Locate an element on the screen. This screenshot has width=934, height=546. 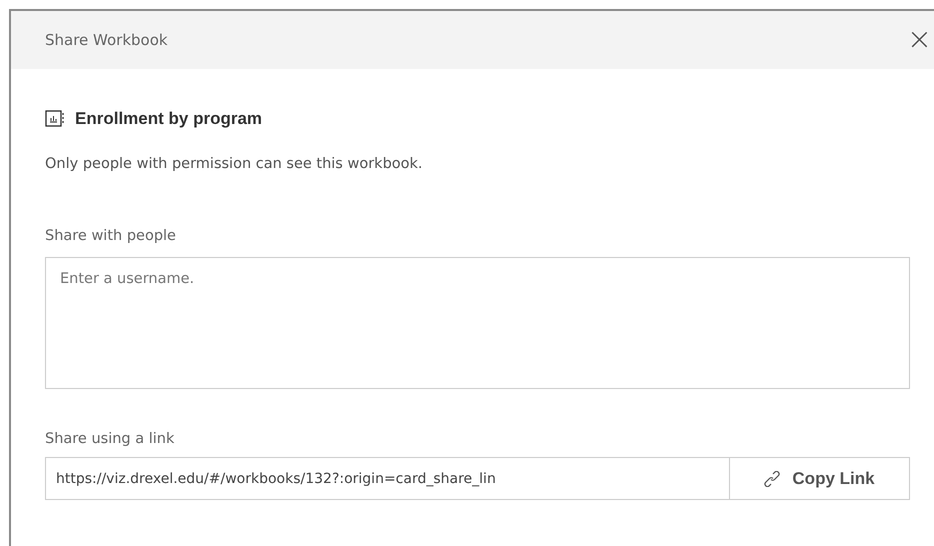
field-label: Share with people is located at coordinates (111, 236).